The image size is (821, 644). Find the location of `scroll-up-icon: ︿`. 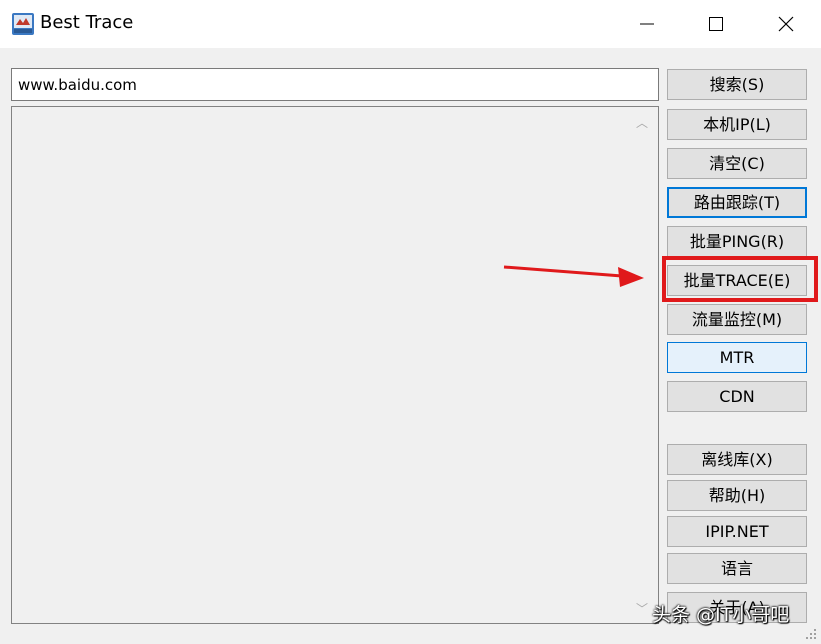

scroll-up-icon: ︿ is located at coordinates (642, 123).